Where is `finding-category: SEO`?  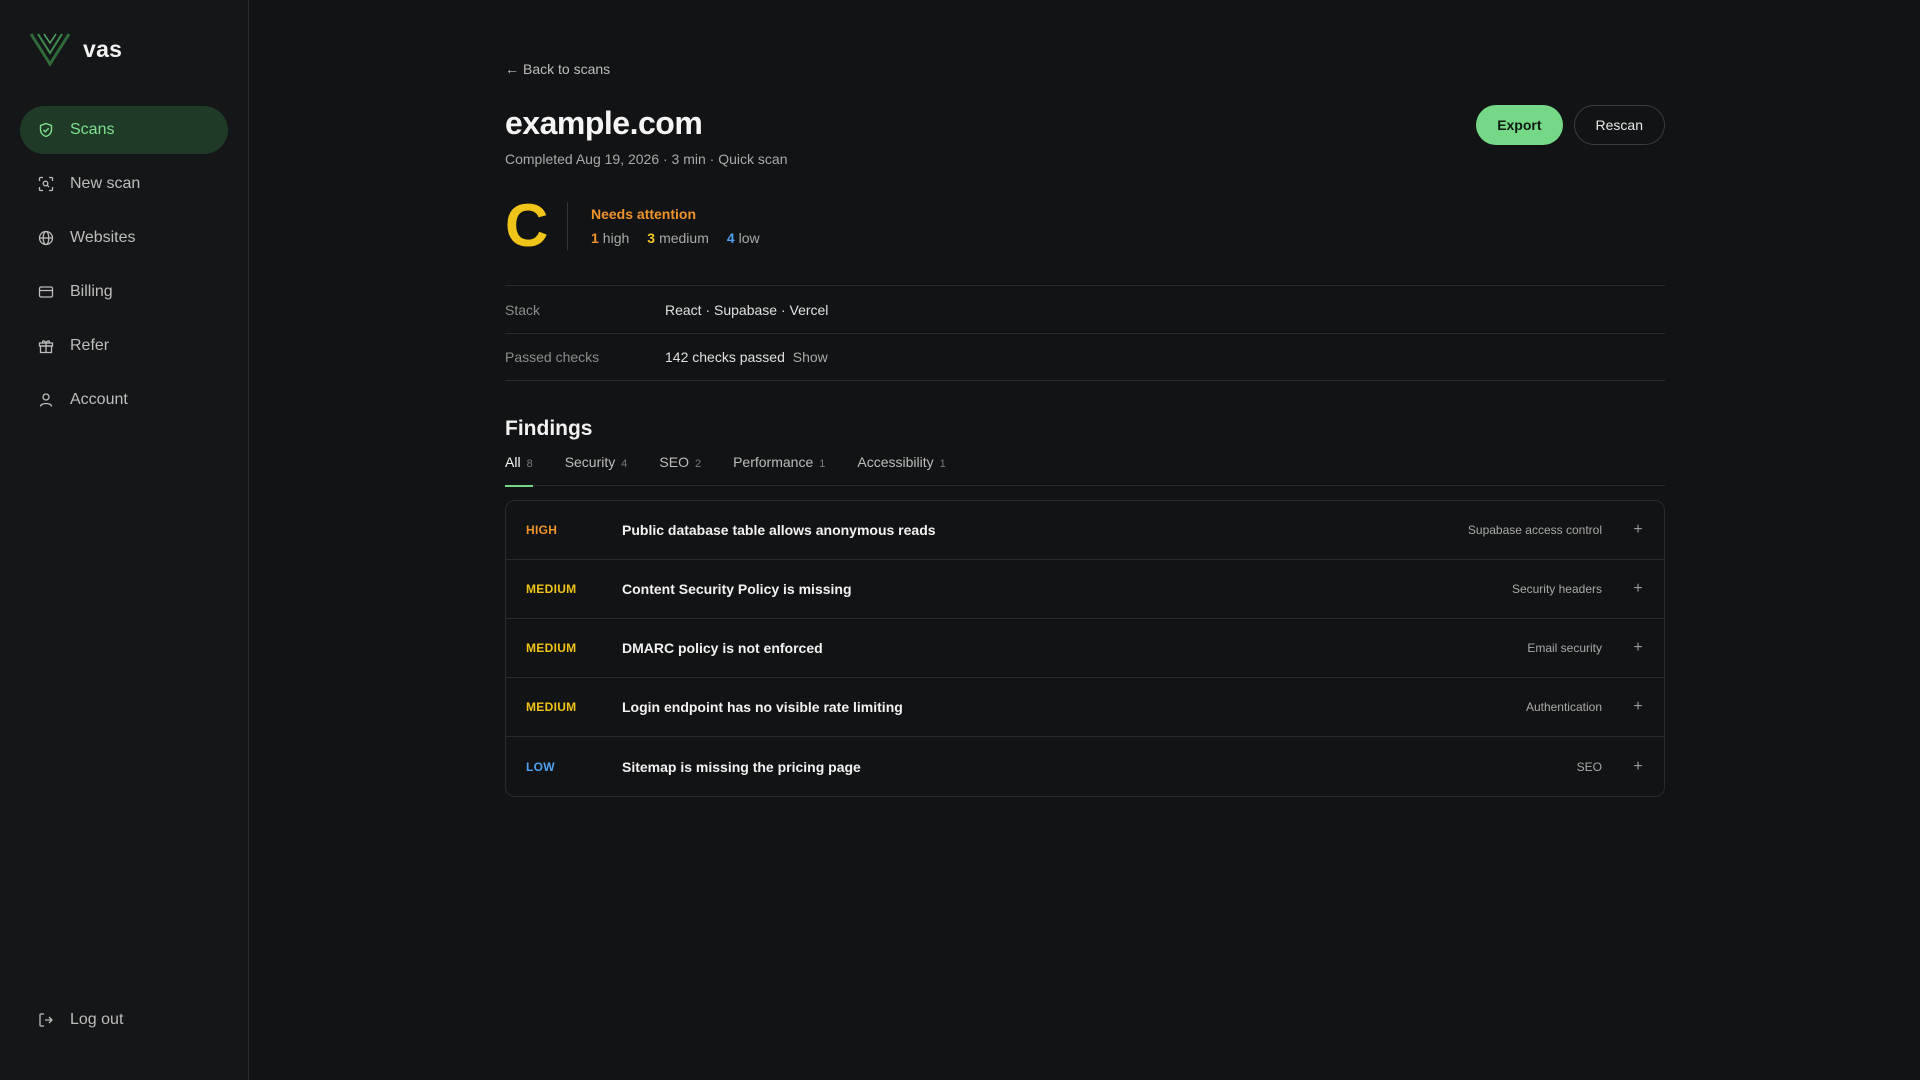 finding-category: SEO is located at coordinates (1589, 766).